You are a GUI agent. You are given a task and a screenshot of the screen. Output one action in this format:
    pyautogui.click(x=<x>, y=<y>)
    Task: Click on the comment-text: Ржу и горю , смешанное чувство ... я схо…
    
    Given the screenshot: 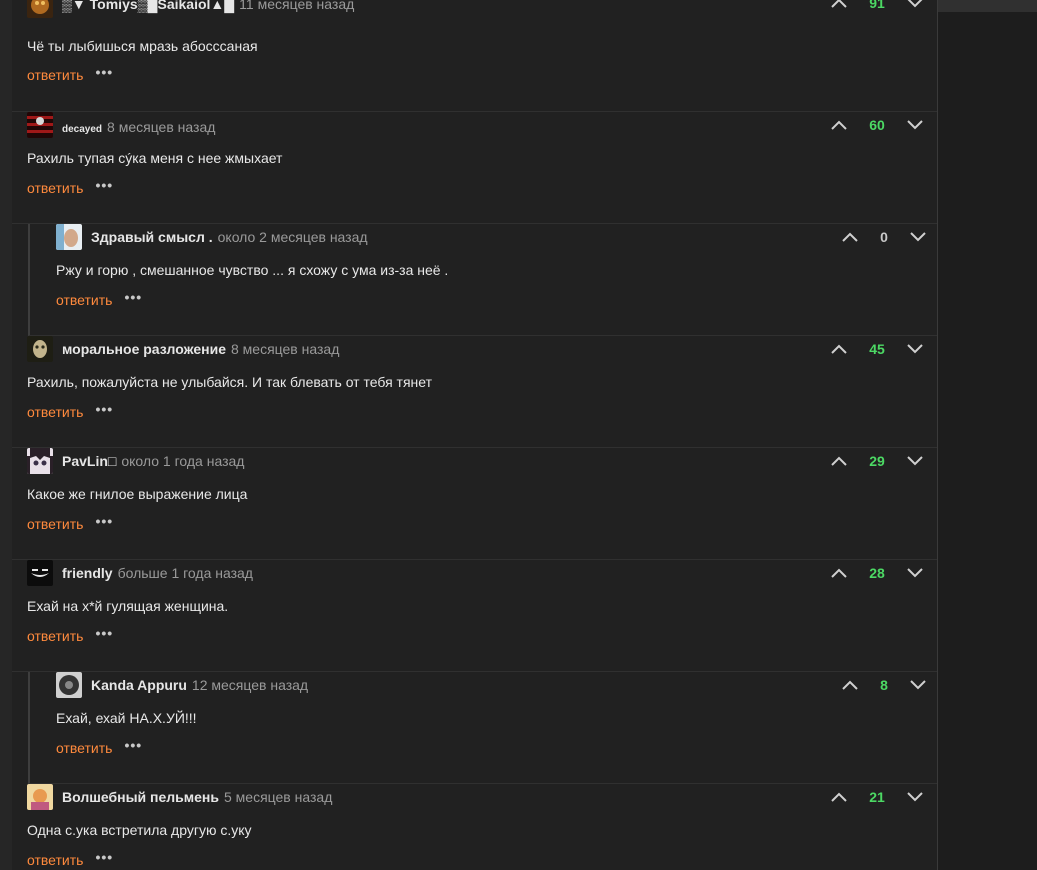 What is the action you would take?
    pyautogui.click(x=252, y=270)
    